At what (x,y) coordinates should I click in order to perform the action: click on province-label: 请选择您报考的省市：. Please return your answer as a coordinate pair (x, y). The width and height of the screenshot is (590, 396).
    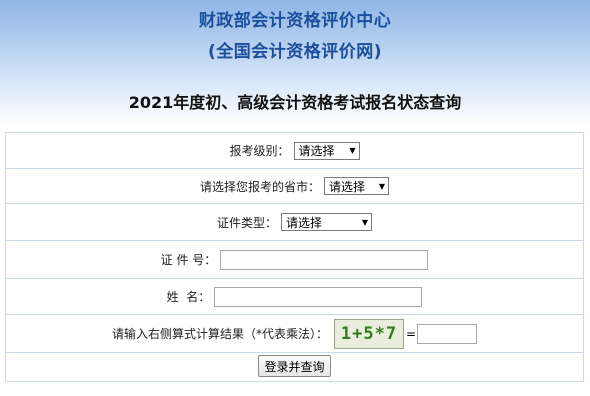
    Looking at the image, I should click on (259, 186).